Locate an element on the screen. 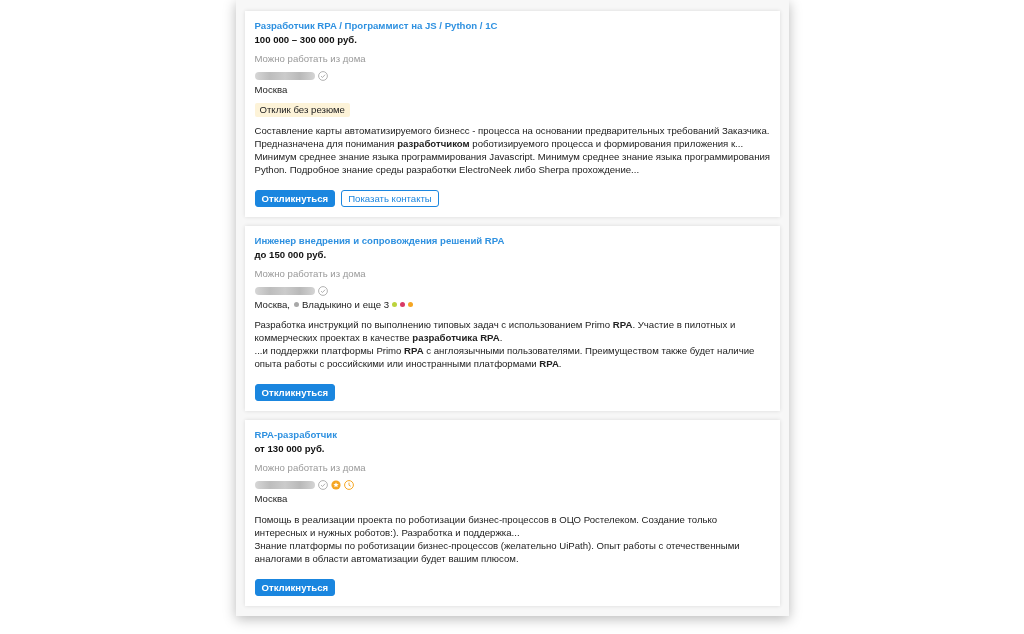 The image size is (1024, 634). no-resume-tag: Отклик без резюме is located at coordinates (302, 110).